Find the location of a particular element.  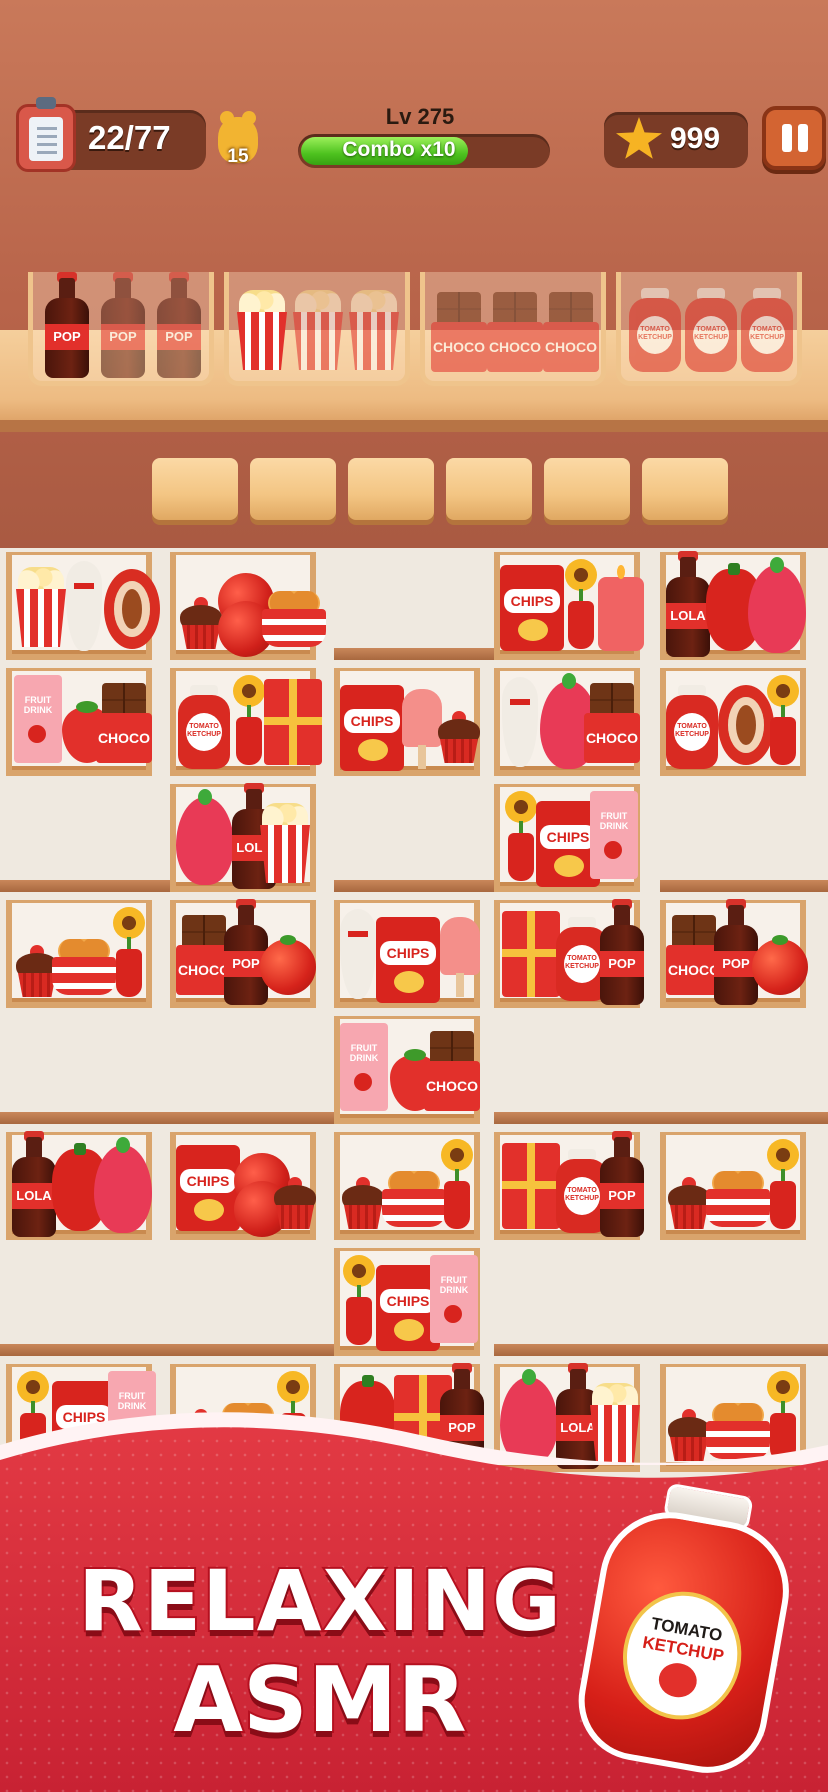

pause-button is located at coordinates (794, 138).